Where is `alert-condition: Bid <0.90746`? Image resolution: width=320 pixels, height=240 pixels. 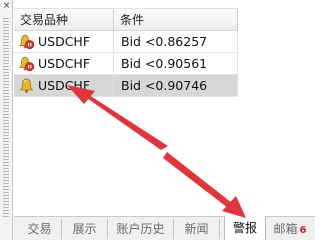 alert-condition: Bid <0.90746 is located at coordinates (176, 85).